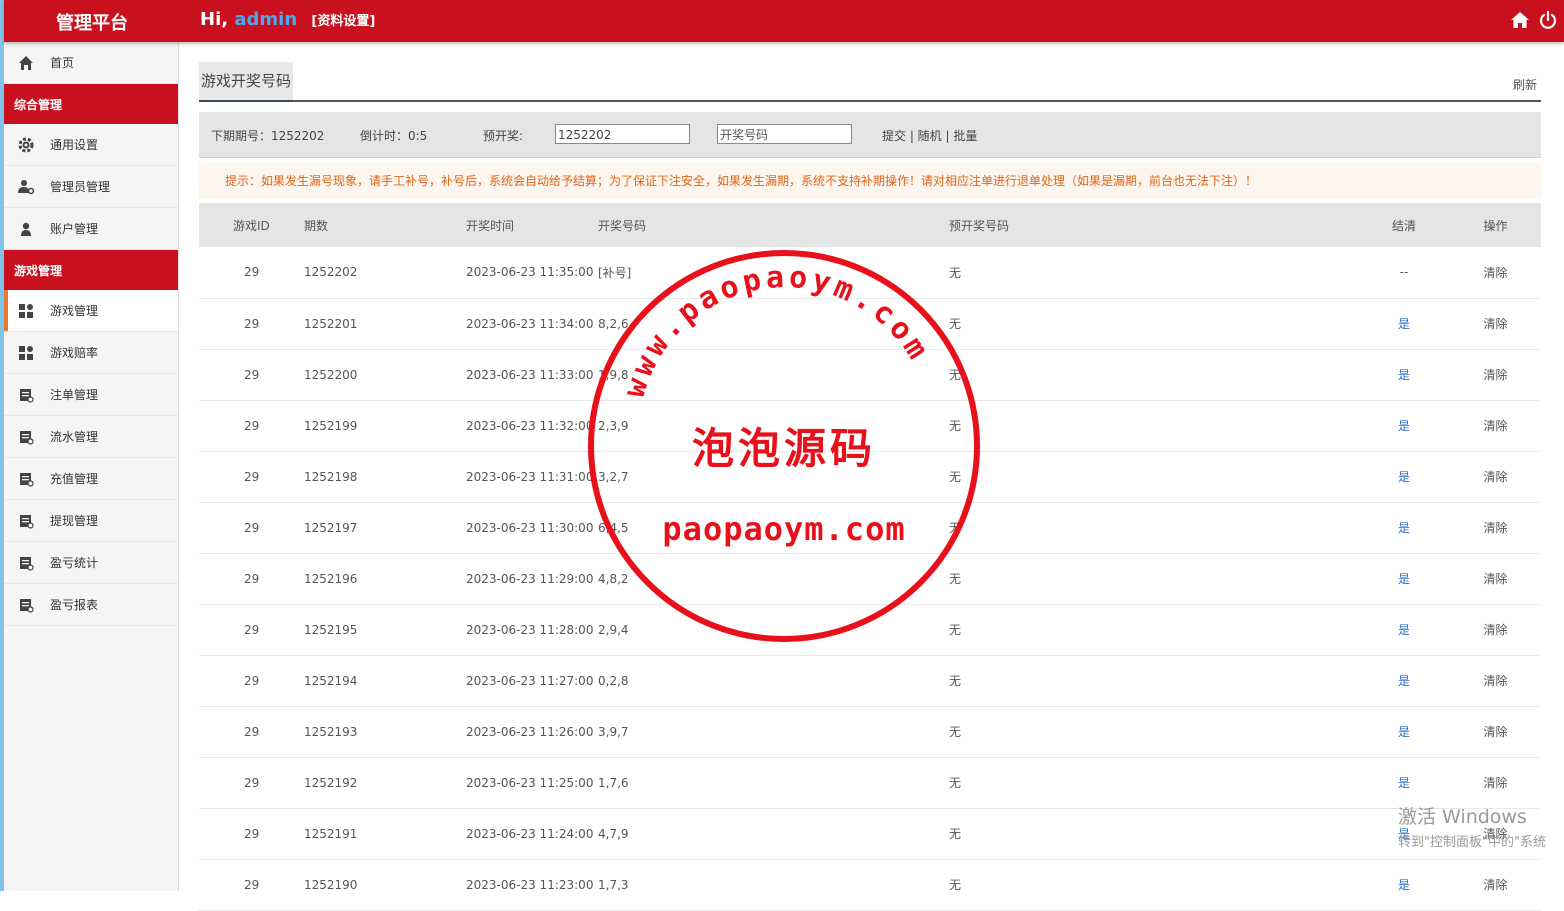 This screenshot has height=911, width=1564. Describe the element at coordinates (91, 270) in the screenshot. I see `sidebar-section-games: 游戏管理` at that location.